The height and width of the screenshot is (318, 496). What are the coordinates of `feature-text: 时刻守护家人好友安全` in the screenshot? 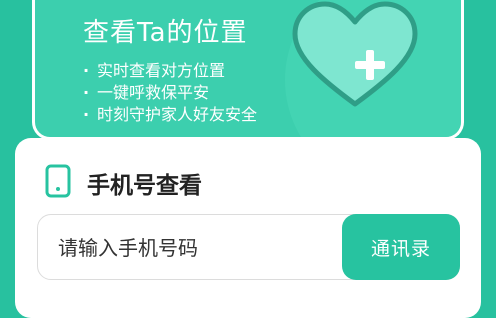 It's located at (177, 114).